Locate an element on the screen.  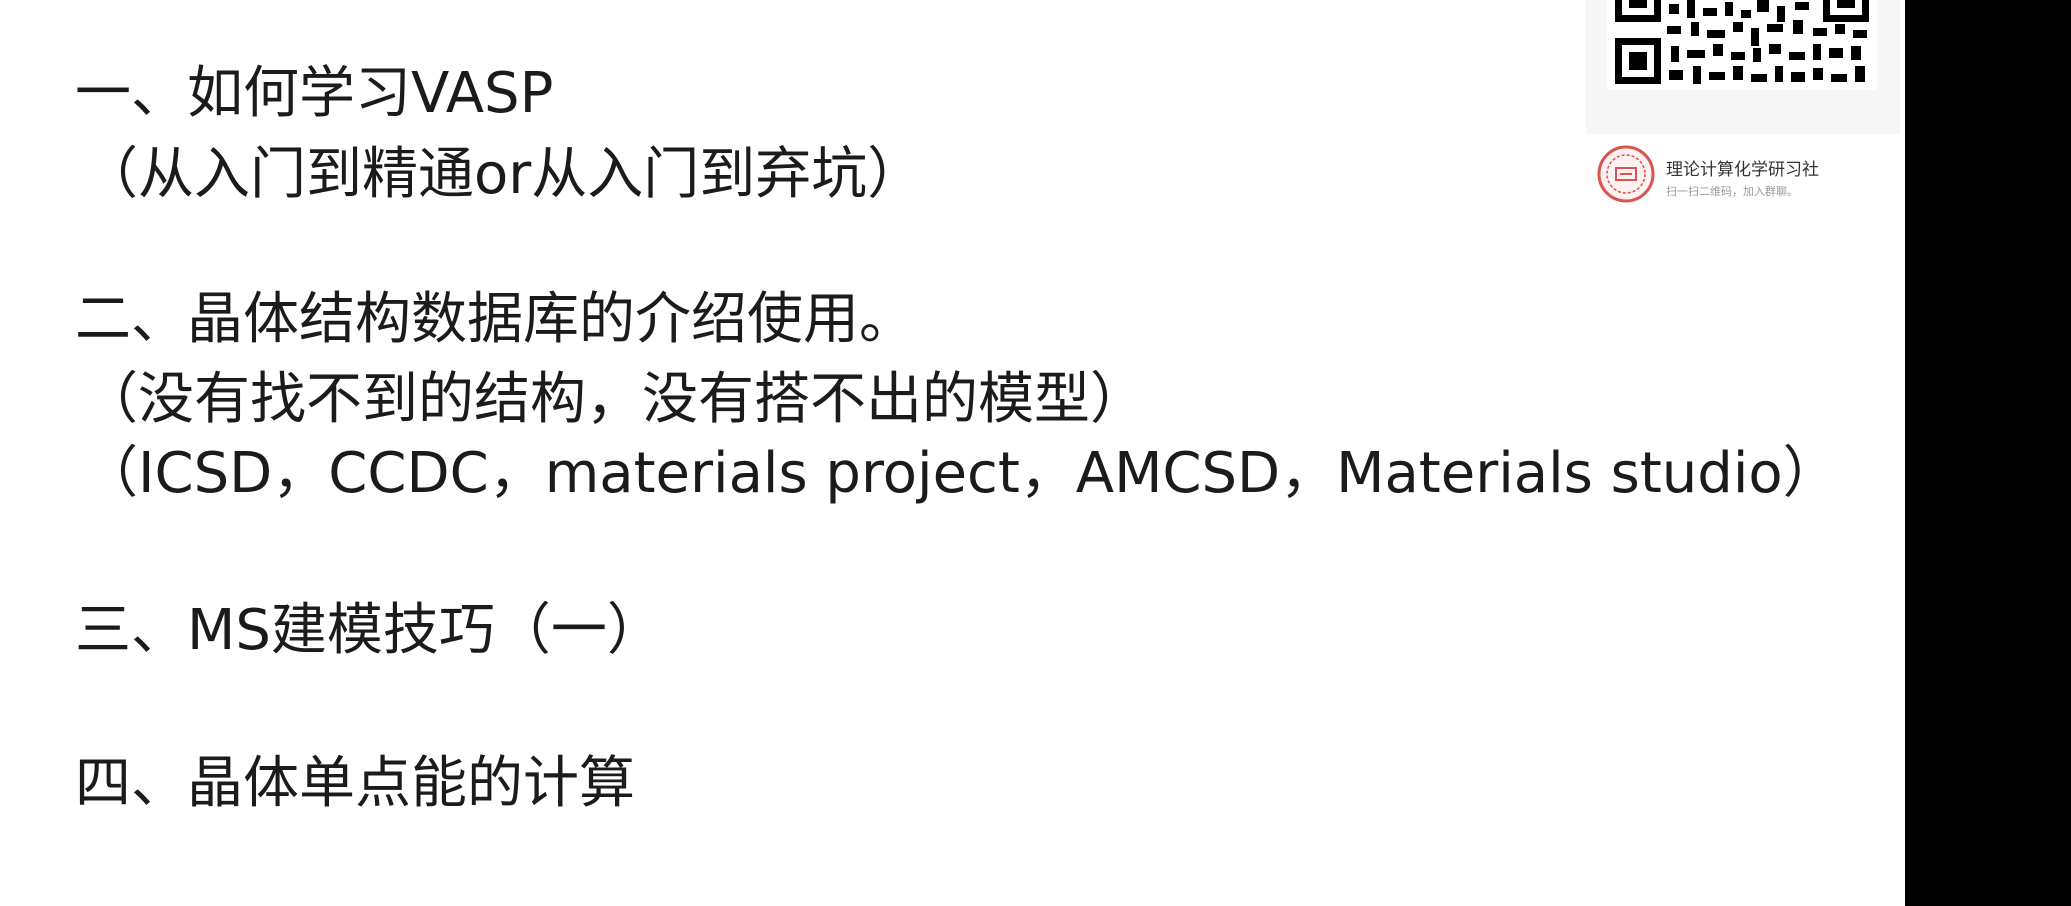
heading-3: 三、MS建模技巧（一） is located at coordinates (369, 630).